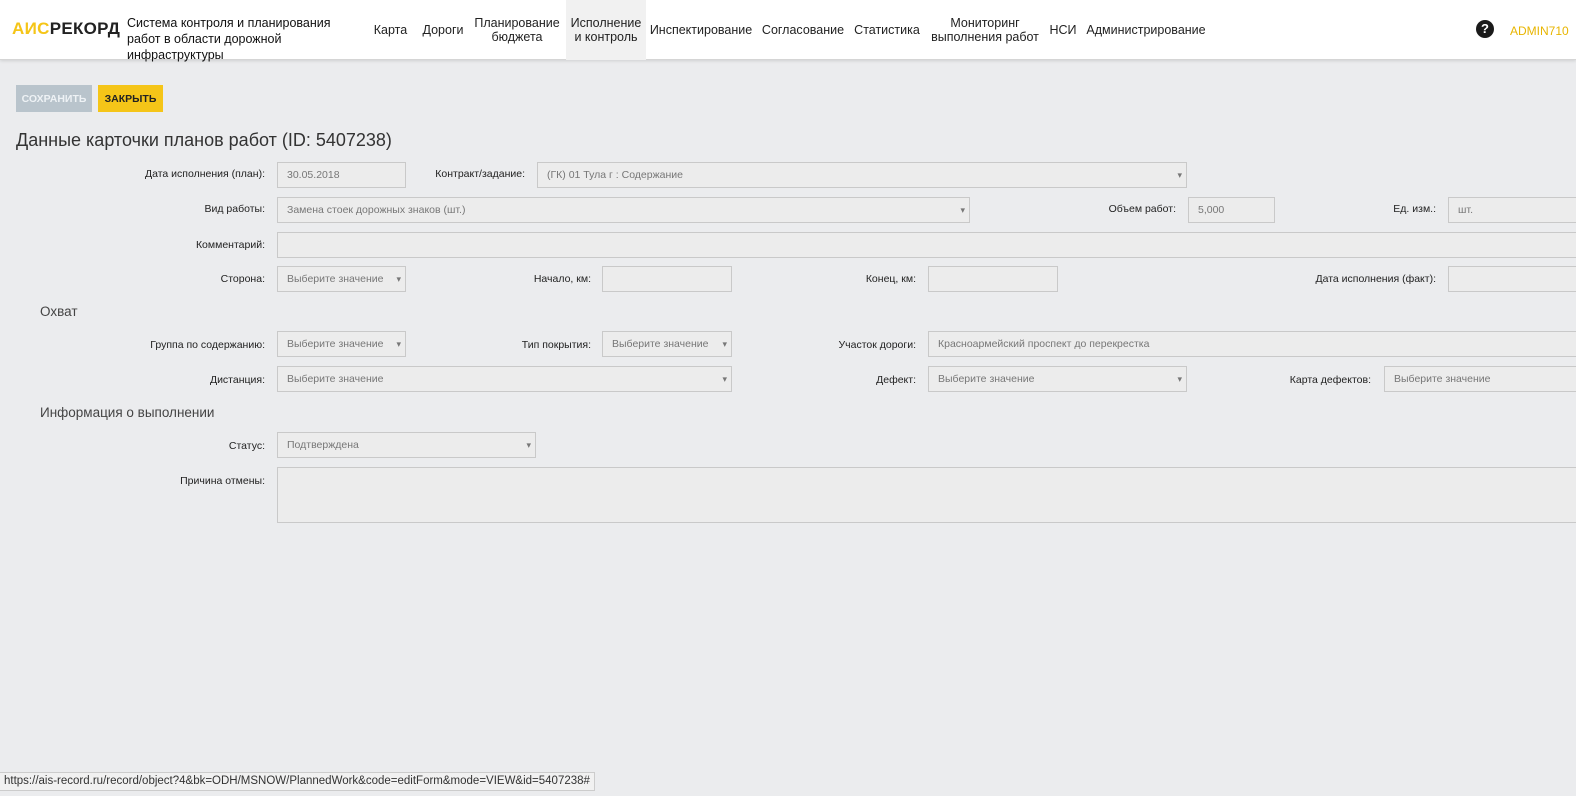  Describe the element at coordinates (1063, 30) in the screenshot. I see `nav-nsi: НСИ` at that location.